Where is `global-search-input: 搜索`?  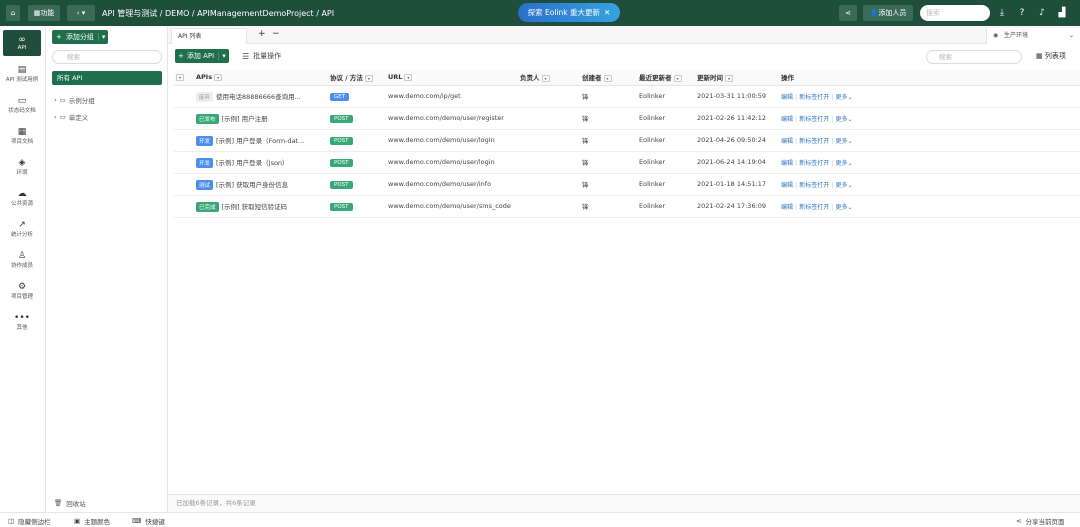
global-search-input: 搜索 is located at coordinates (955, 13).